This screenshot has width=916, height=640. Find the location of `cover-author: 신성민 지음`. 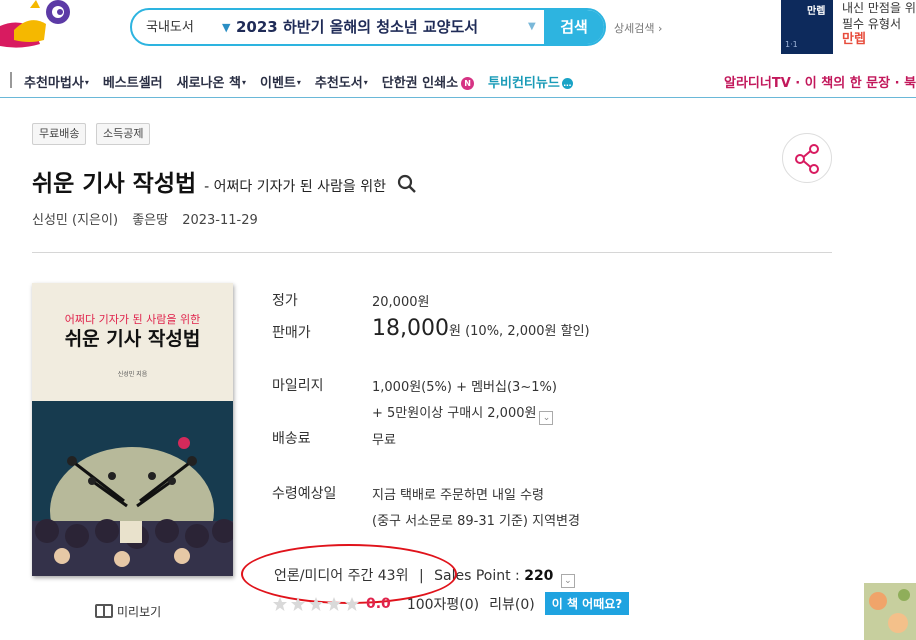

cover-author: 신성민 지음 is located at coordinates (132, 374).